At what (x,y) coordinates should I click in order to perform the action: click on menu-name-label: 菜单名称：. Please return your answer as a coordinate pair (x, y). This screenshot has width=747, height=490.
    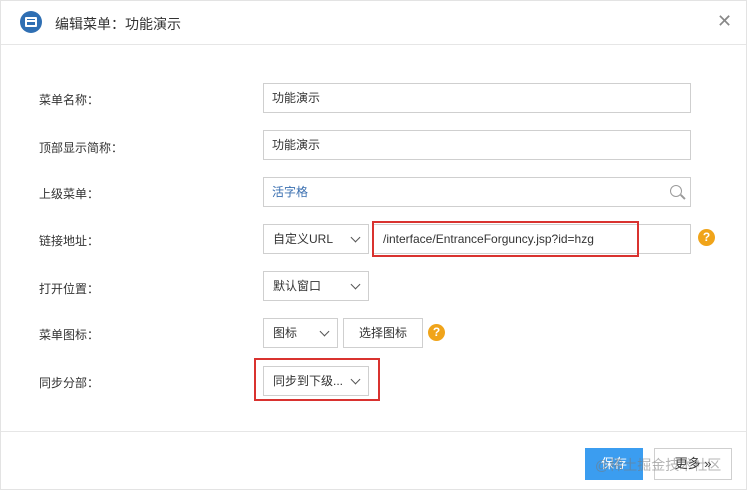
    Looking at the image, I should click on (69, 100).